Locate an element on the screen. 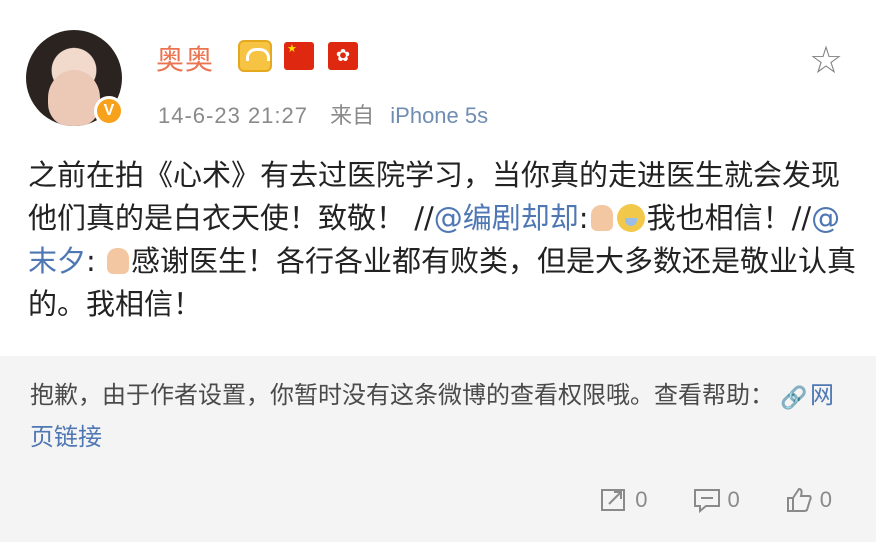 The height and width of the screenshot is (542, 876). like-button: 0 is located at coordinates (808, 500).